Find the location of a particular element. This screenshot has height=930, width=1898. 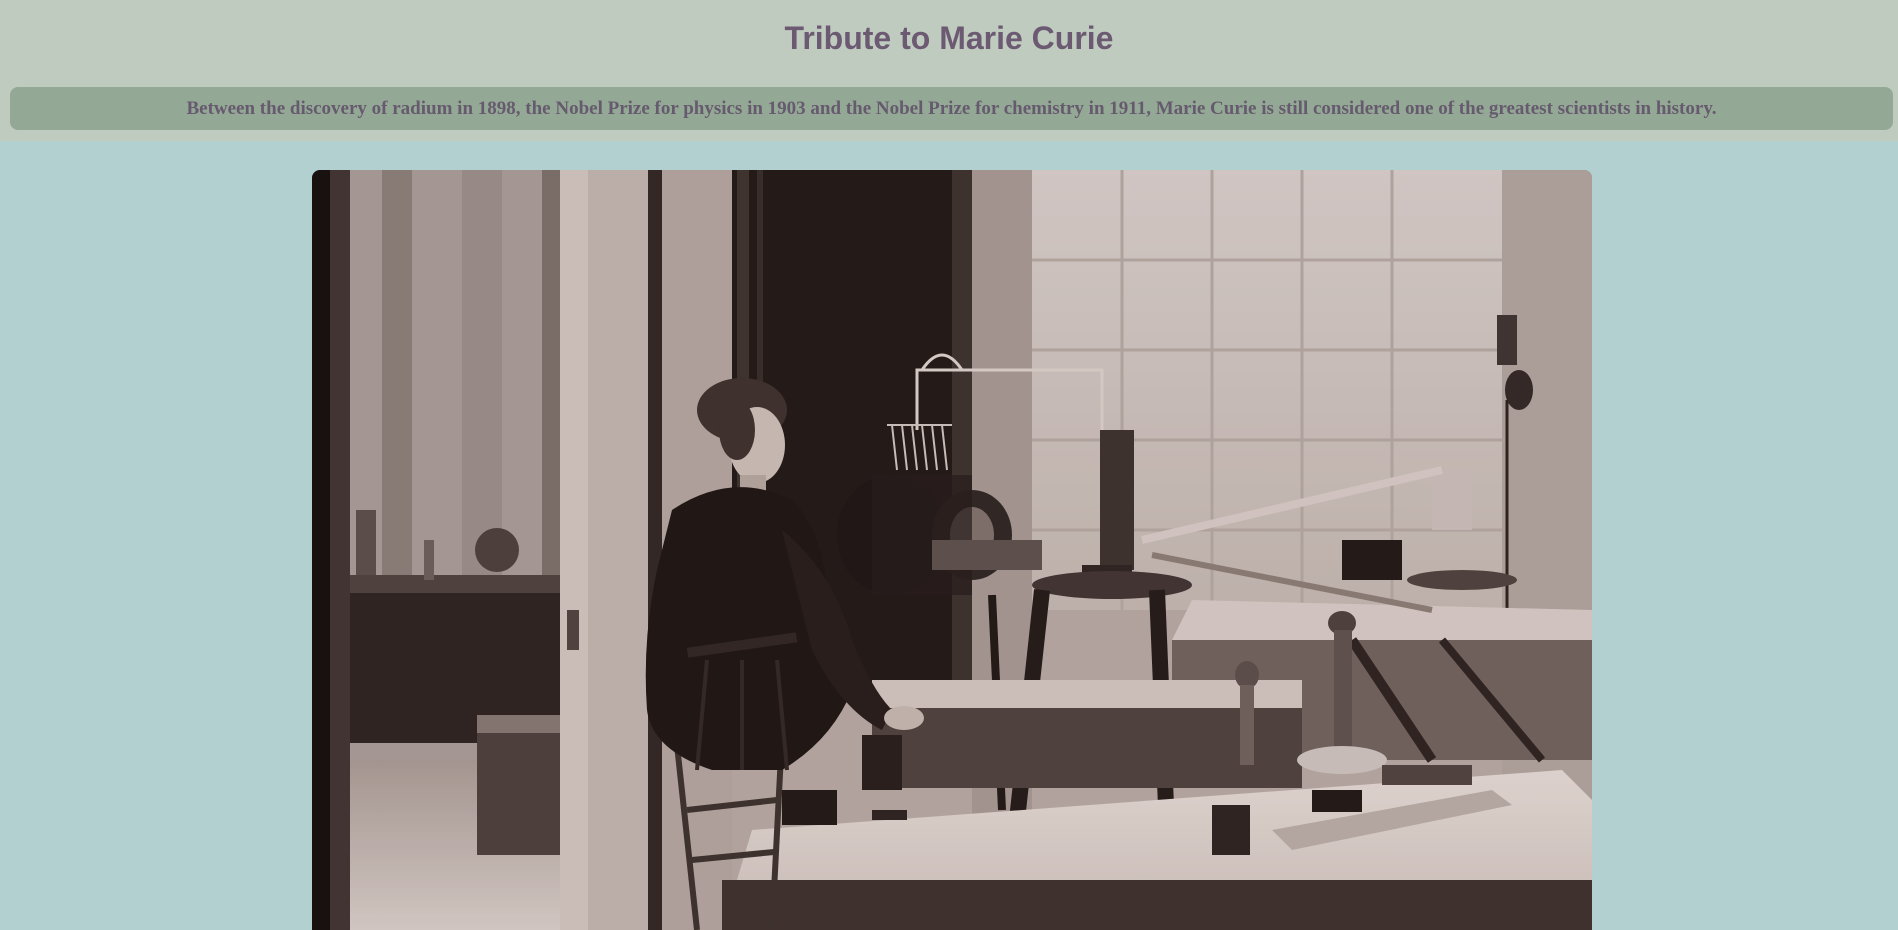

page-title: Tribute to Marie Curie is located at coordinates (949, 38).